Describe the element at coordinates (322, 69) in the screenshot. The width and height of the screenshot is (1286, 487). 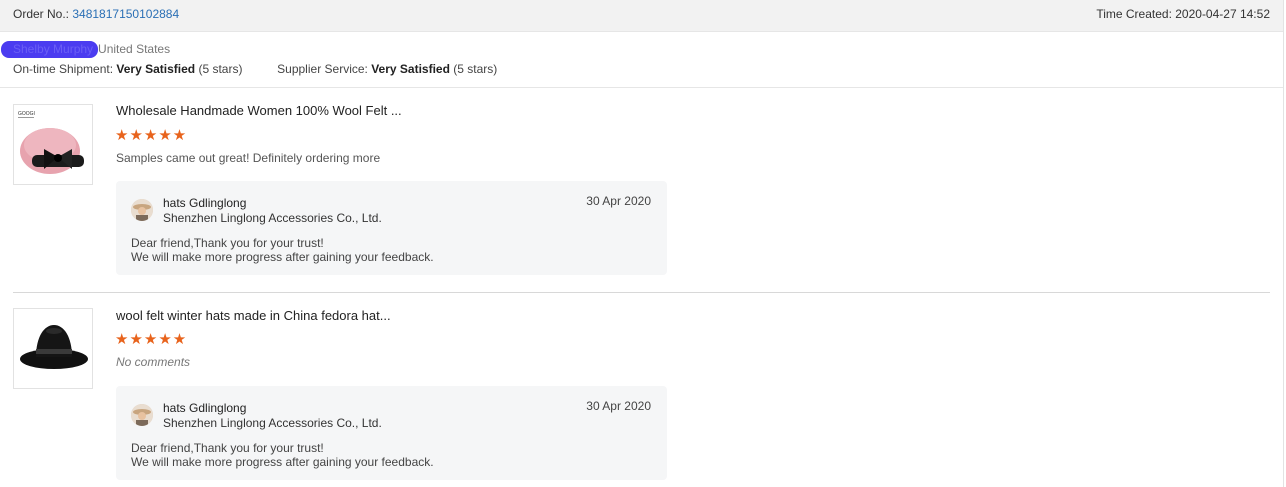
I see `service-label: Supplier Service:` at that location.